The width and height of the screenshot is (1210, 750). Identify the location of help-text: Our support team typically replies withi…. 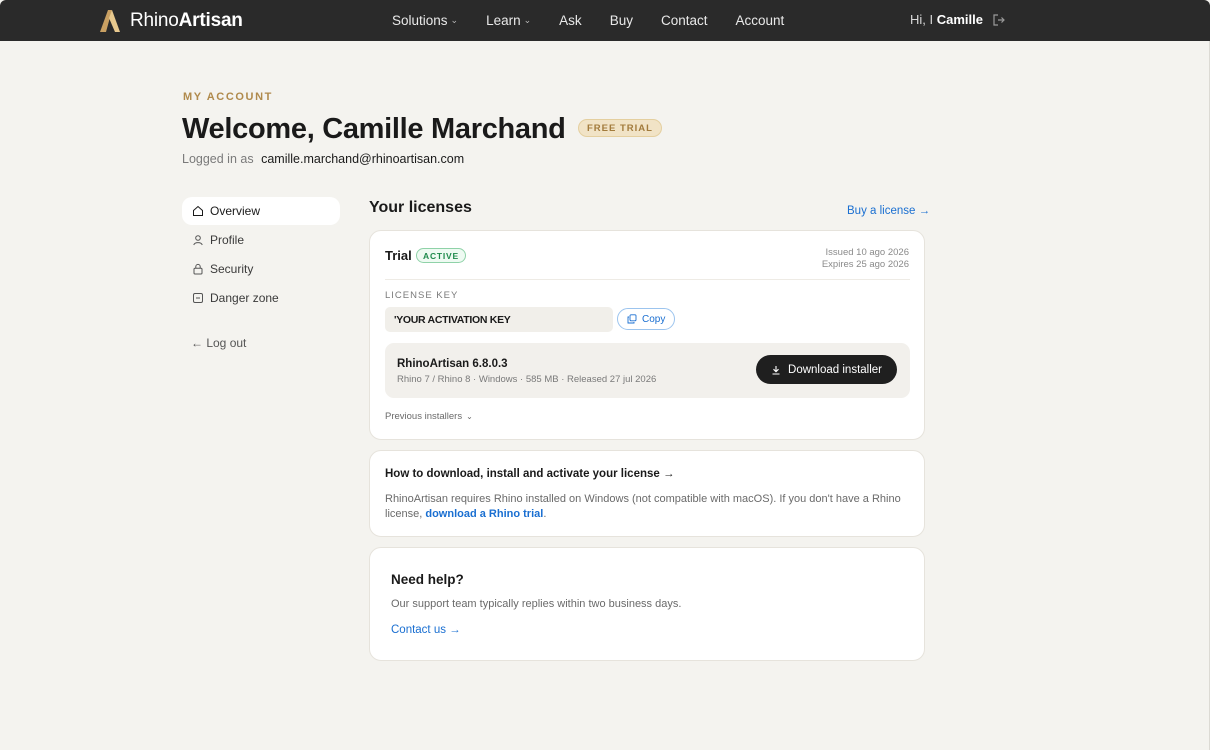
(536, 604).